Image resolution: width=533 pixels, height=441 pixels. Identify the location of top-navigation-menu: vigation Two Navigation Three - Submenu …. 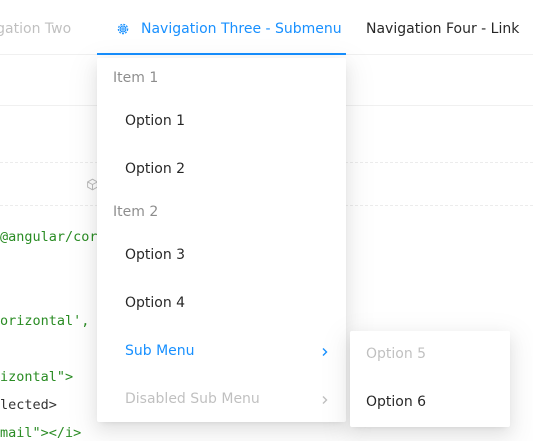
(266, 27).